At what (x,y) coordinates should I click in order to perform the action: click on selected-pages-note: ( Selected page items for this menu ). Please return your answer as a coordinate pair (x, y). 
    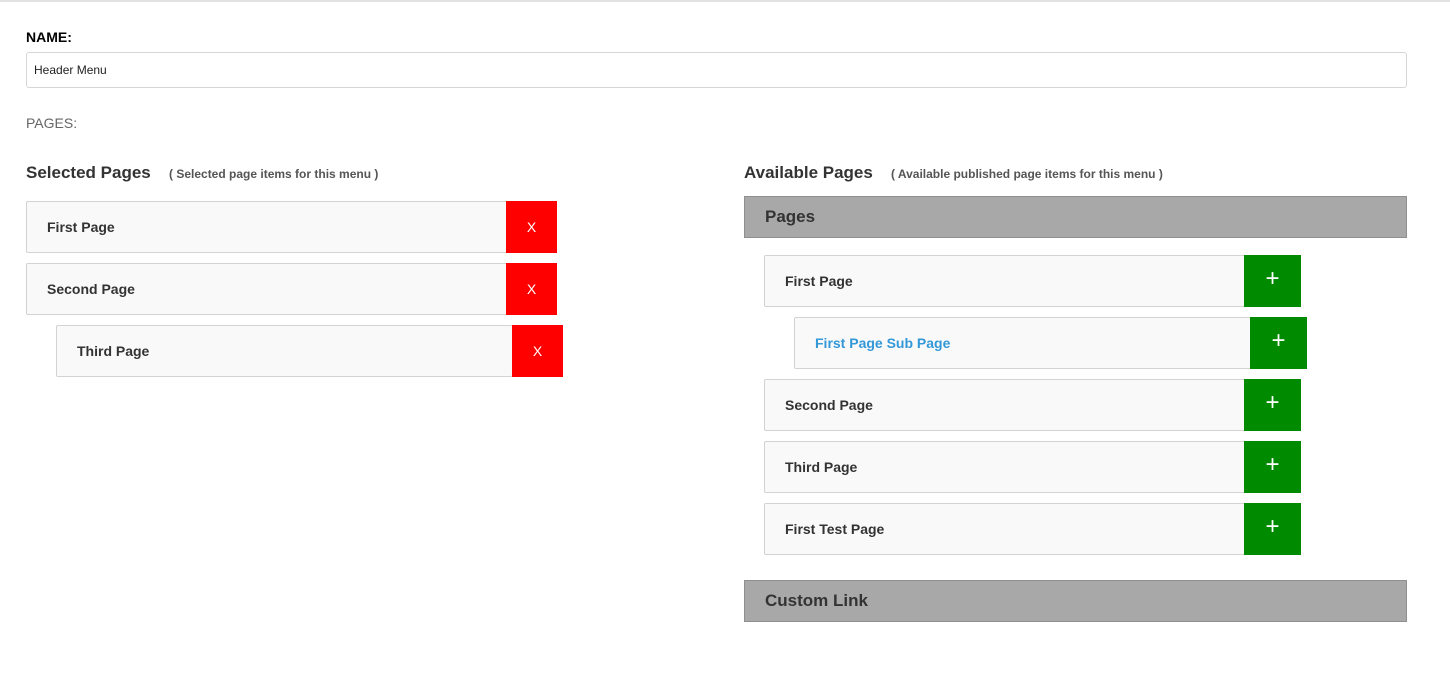
    Looking at the image, I should click on (274, 174).